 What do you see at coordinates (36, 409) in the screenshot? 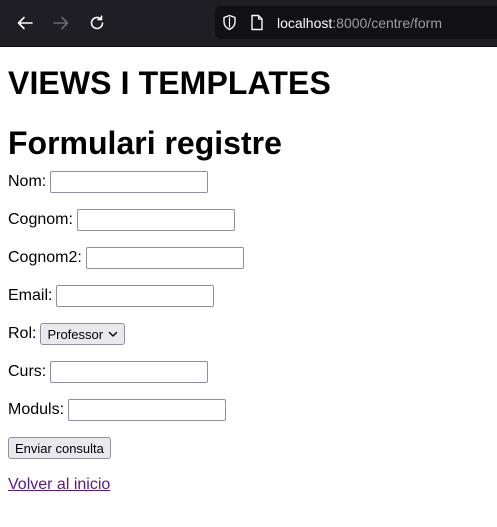
I see `label-moduls: Moduls:` at bounding box center [36, 409].